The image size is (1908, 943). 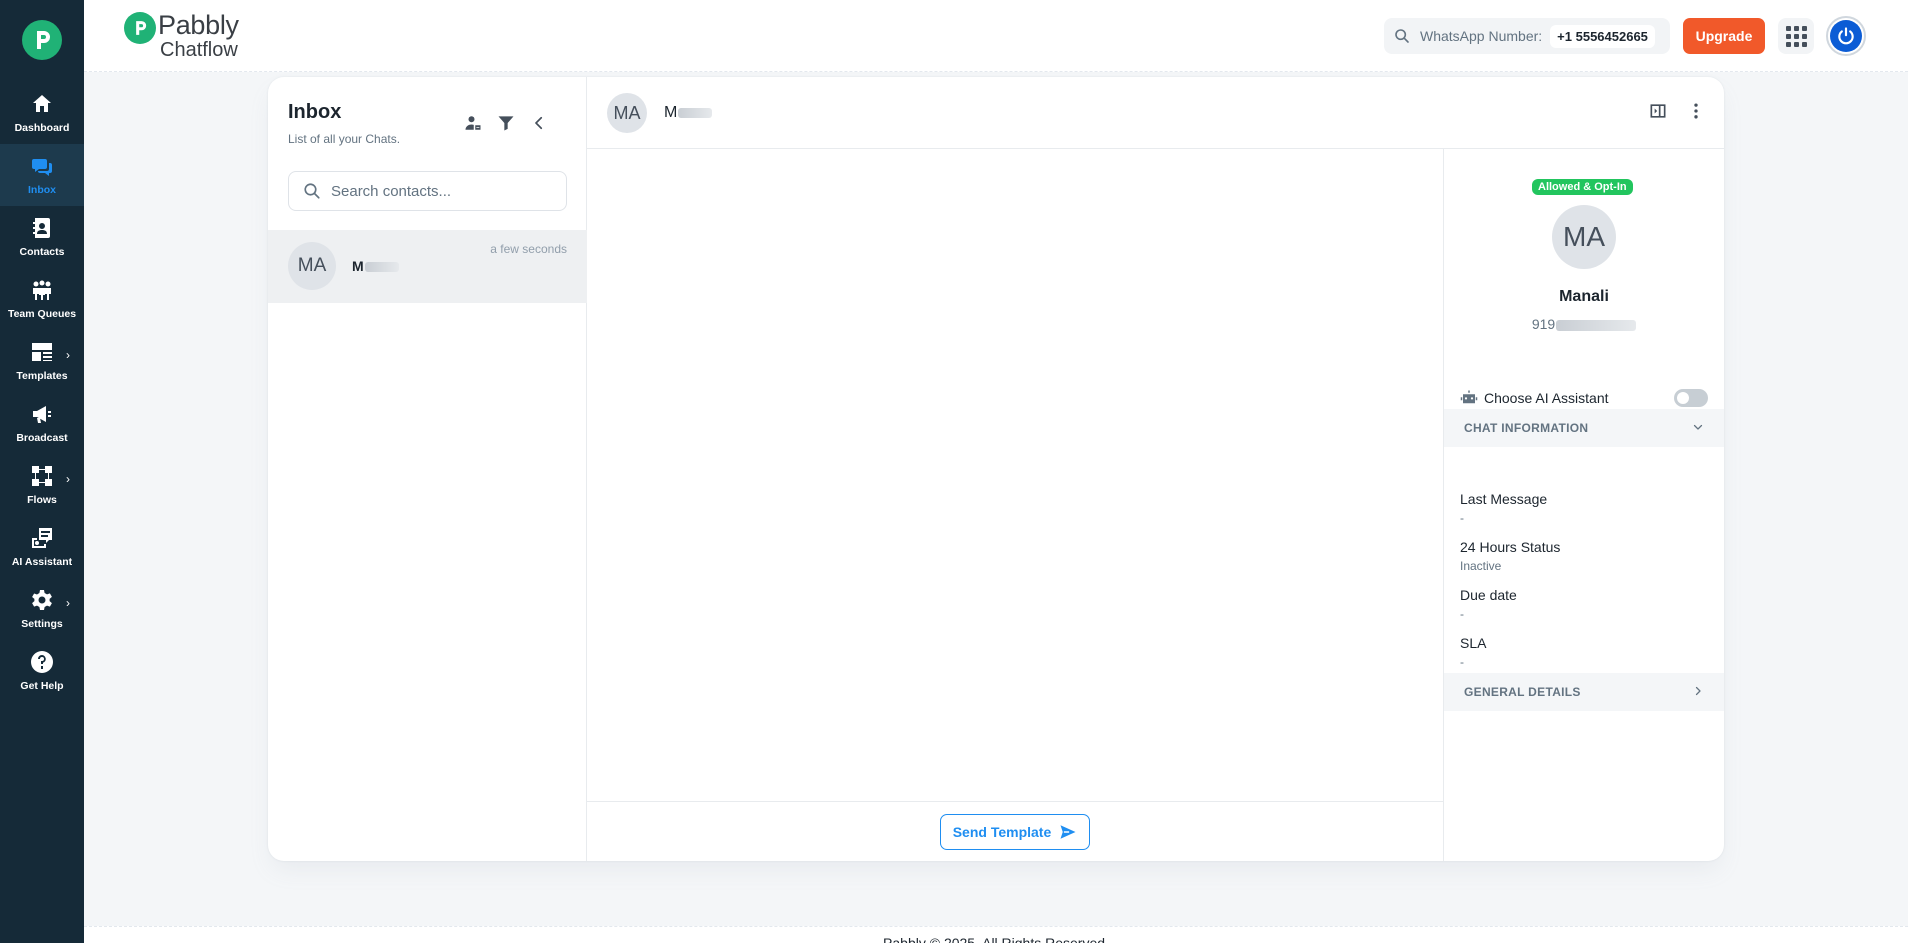 What do you see at coordinates (42, 376) in the screenshot?
I see `sidebar-item-label: Templates` at bounding box center [42, 376].